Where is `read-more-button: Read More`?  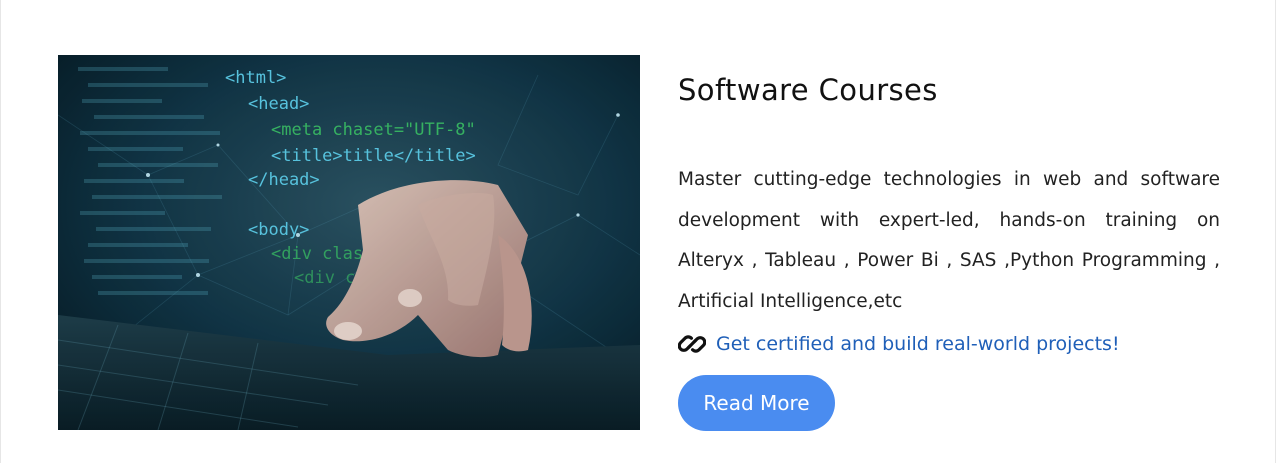 read-more-button: Read More is located at coordinates (756, 403).